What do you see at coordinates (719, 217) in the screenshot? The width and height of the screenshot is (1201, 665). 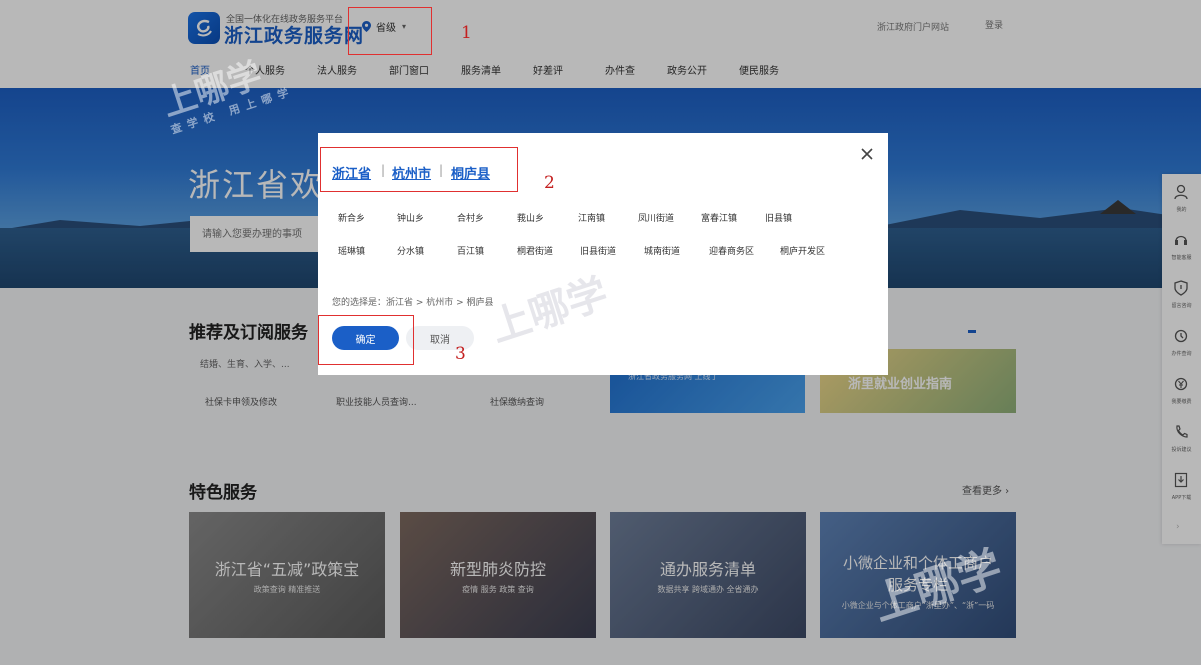 I see `town-option: 富春江镇` at bounding box center [719, 217].